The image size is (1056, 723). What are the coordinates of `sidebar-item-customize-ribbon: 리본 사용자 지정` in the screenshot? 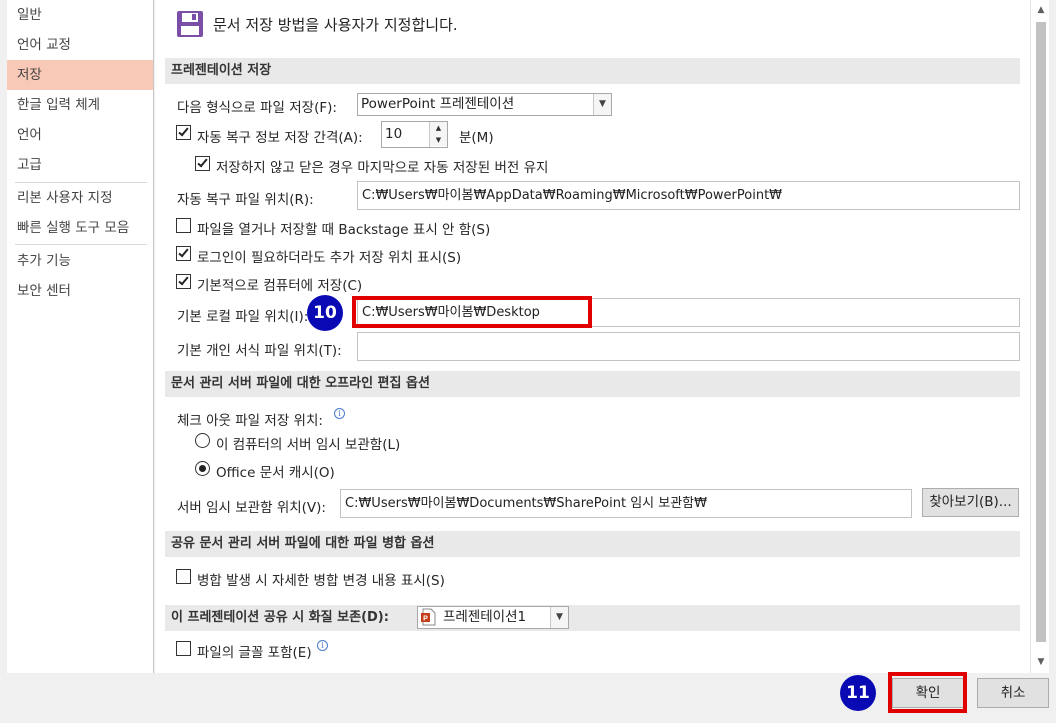 It's located at (80, 198).